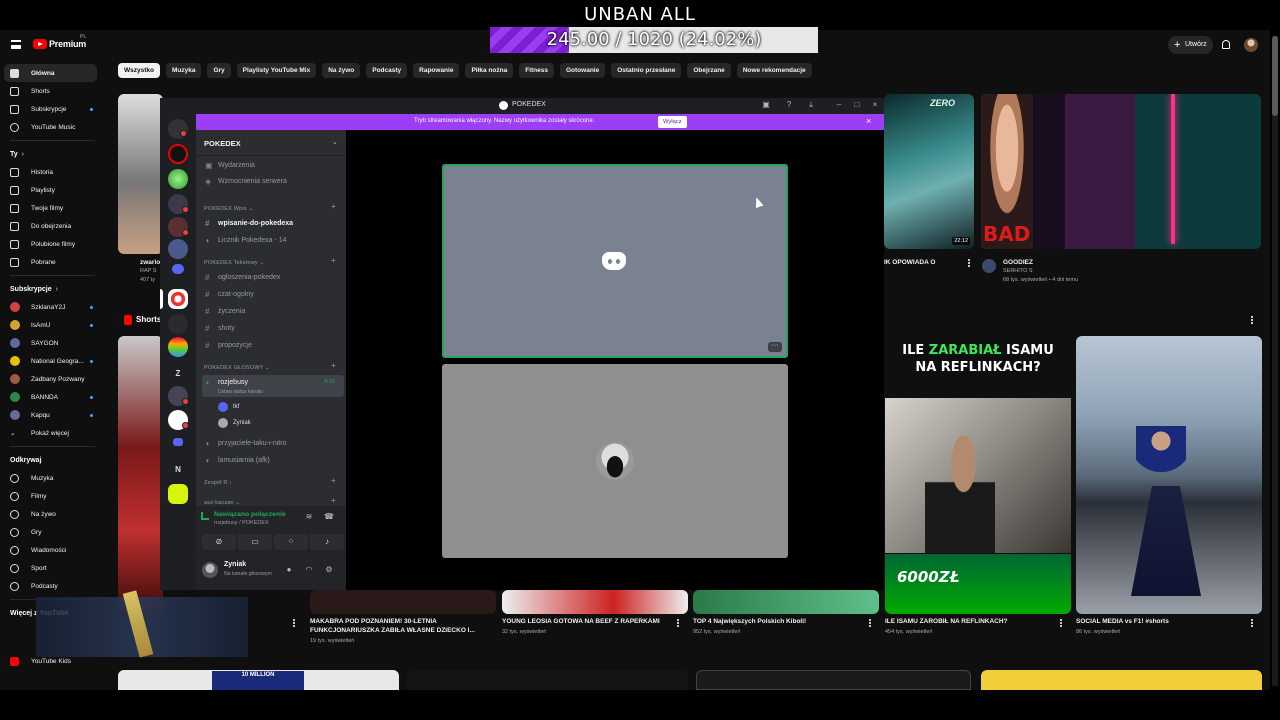 The height and width of the screenshot is (720, 1280). Describe the element at coordinates (52, 262) in the screenshot. I see `sidebar-item: Pobrane` at that location.